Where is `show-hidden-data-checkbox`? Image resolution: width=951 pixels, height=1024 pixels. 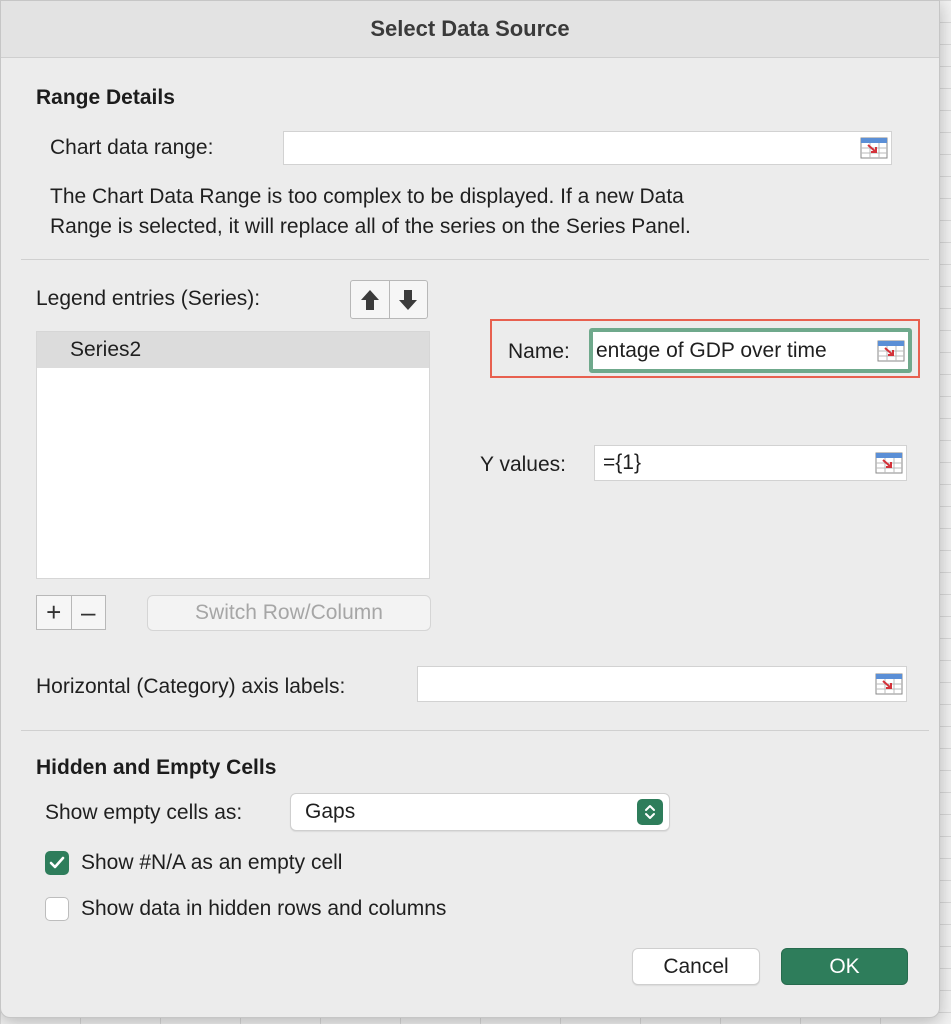
show-hidden-data-checkbox is located at coordinates (57, 909).